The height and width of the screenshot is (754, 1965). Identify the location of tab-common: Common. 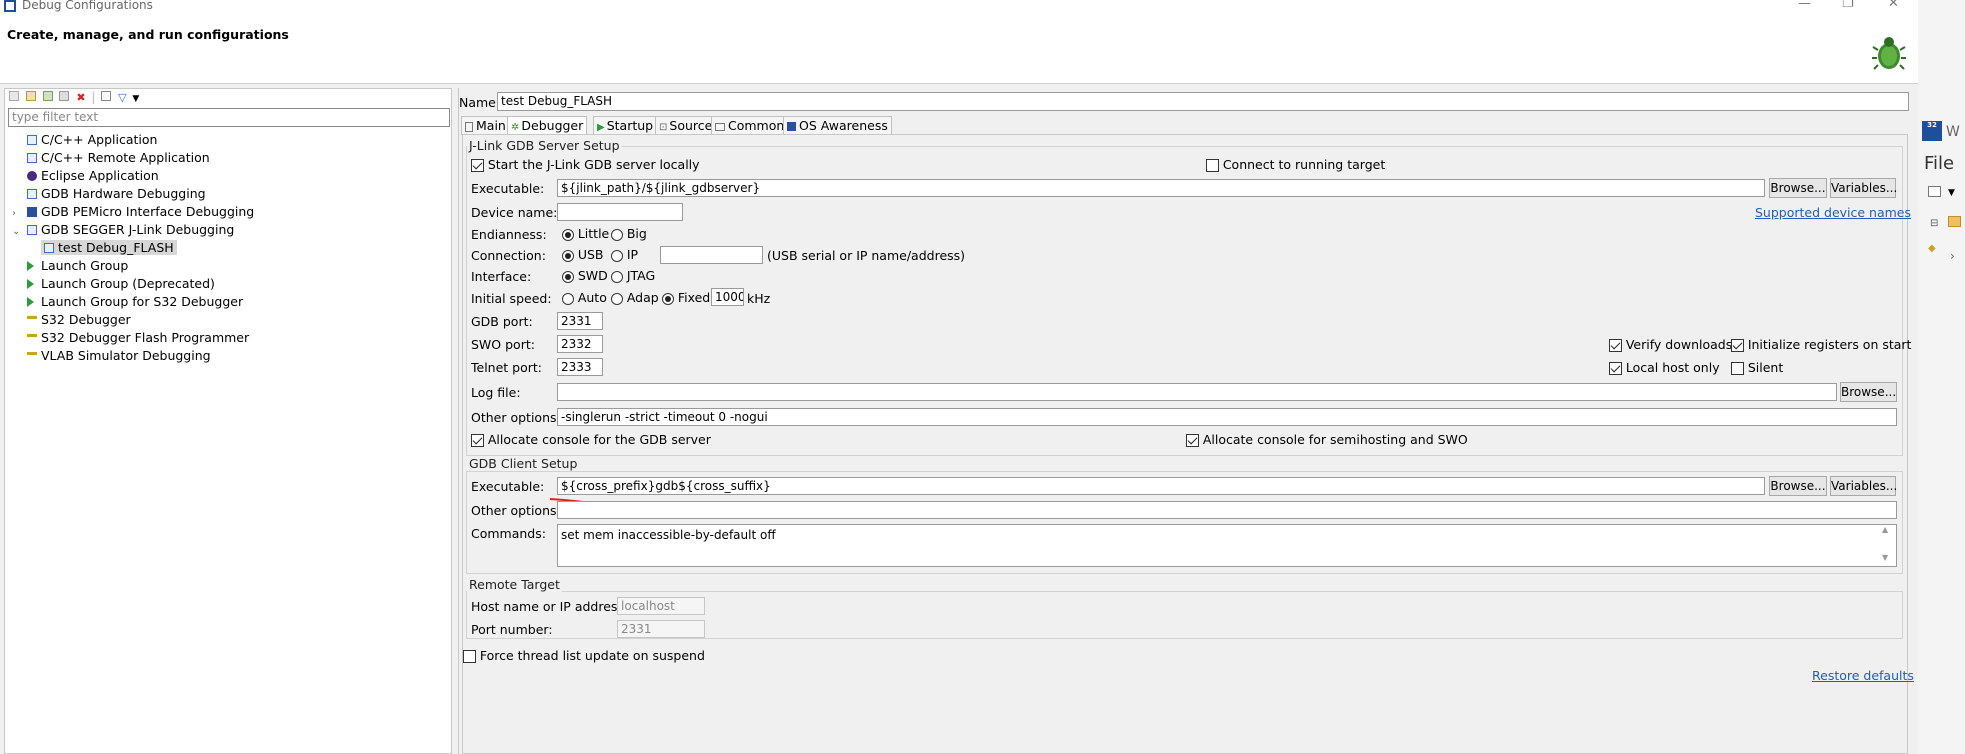
(750, 125).